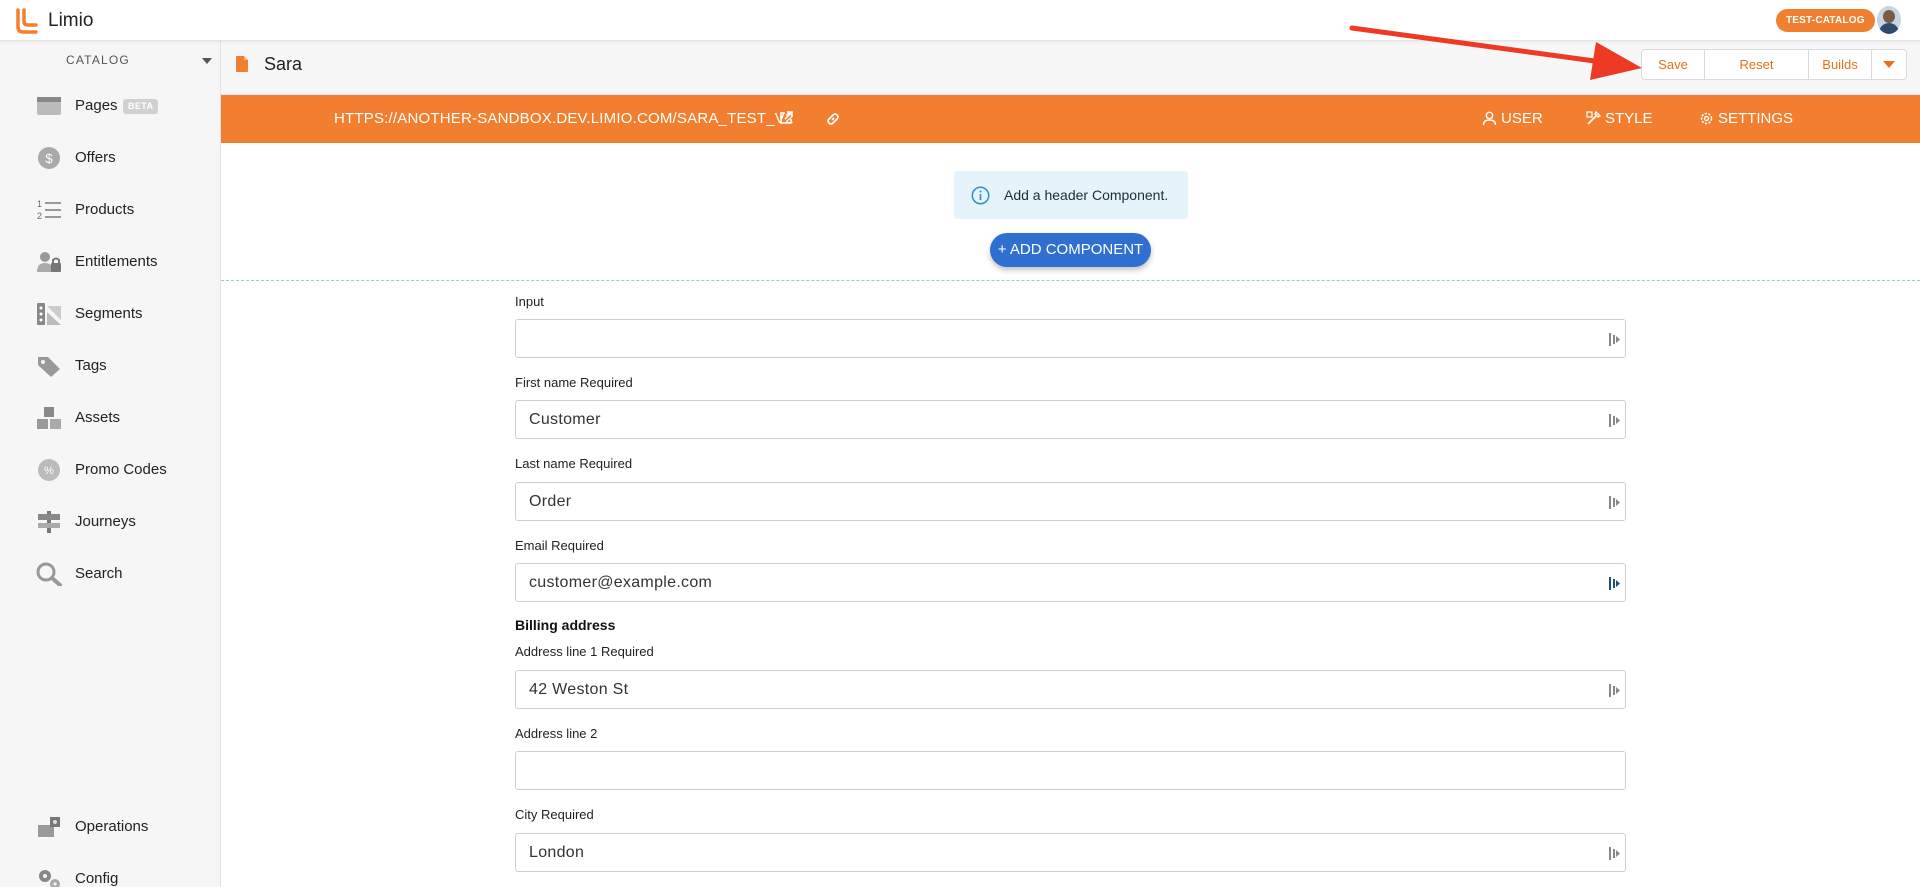 This screenshot has width=1920, height=887. Describe the element at coordinates (49, 878) in the screenshot. I see `config-icon` at that location.